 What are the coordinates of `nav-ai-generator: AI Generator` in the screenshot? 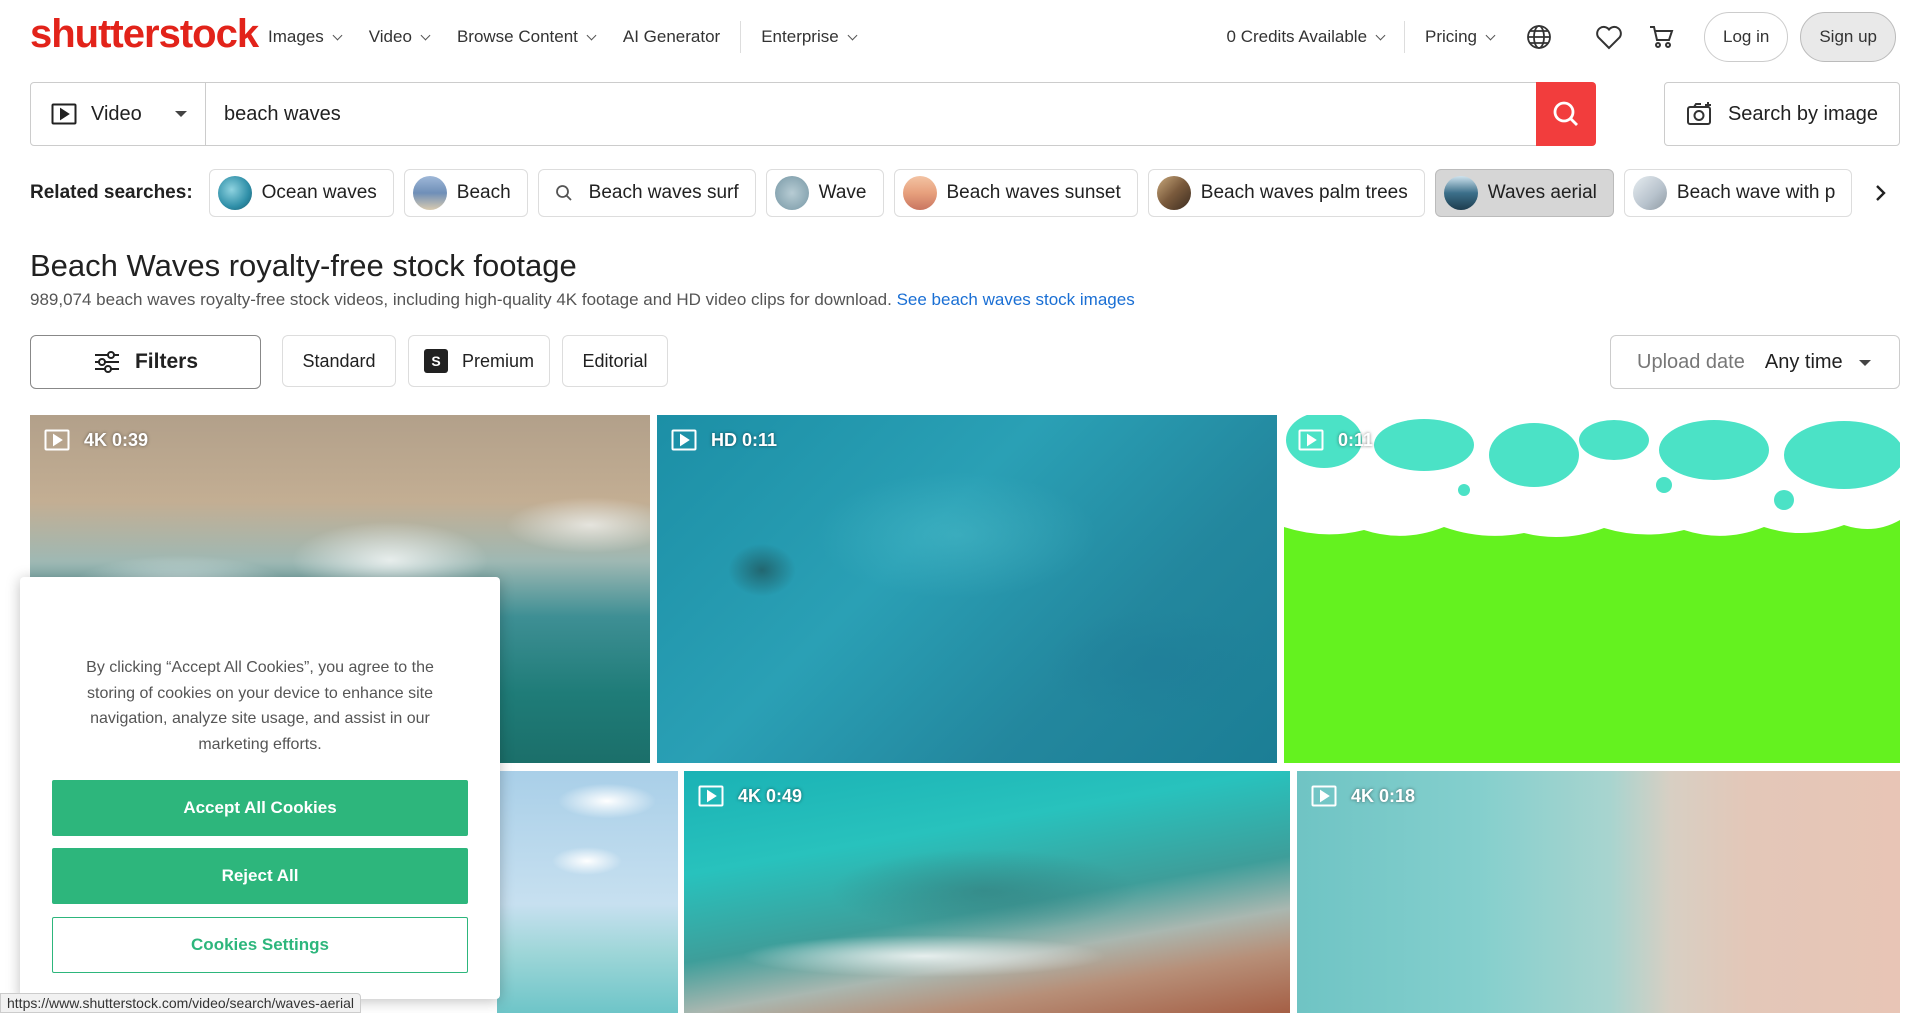 It's located at (671, 37).